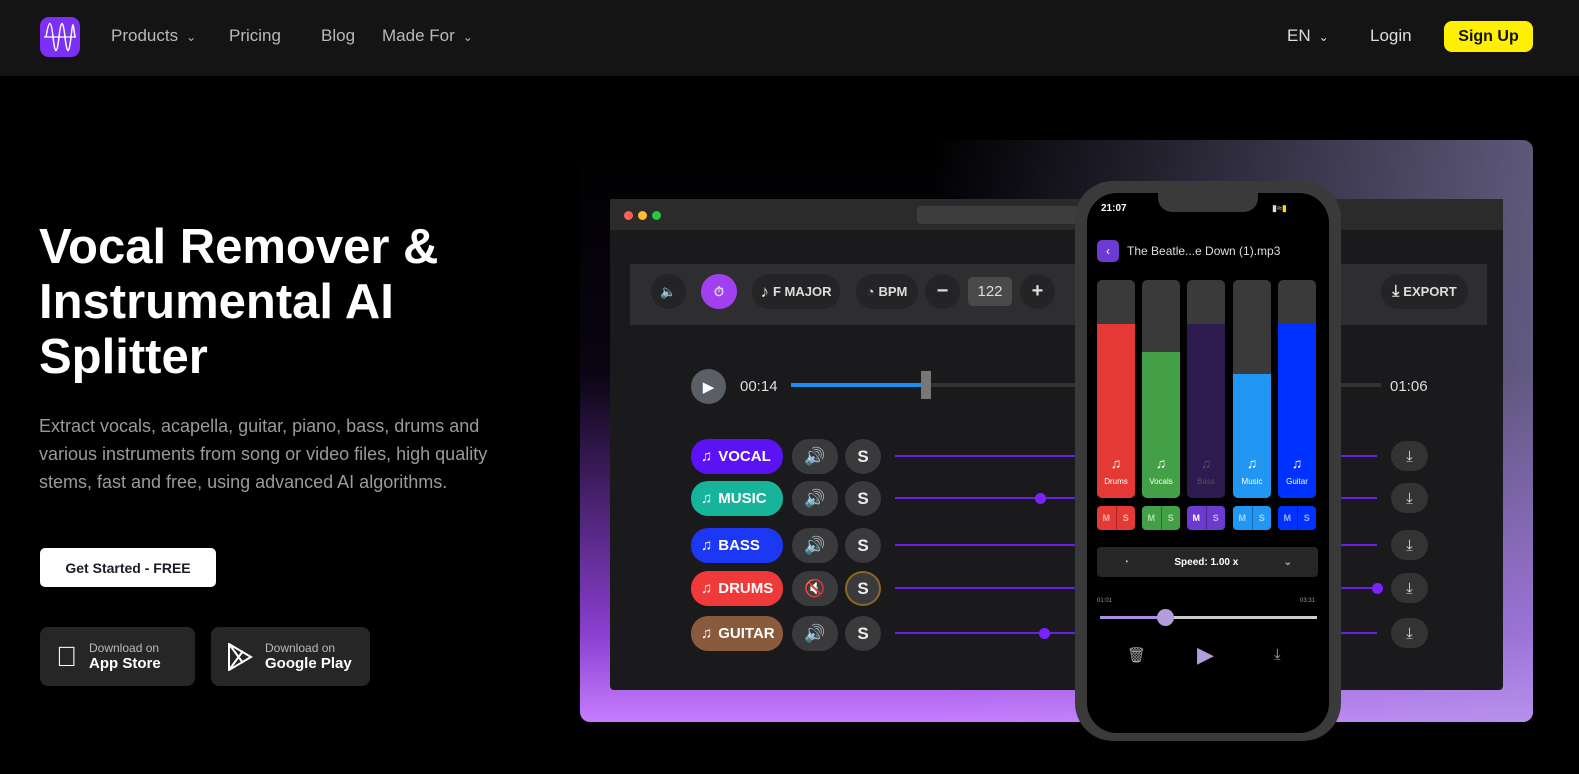  I want to click on signup-button: Sign Up, so click(1488, 36).